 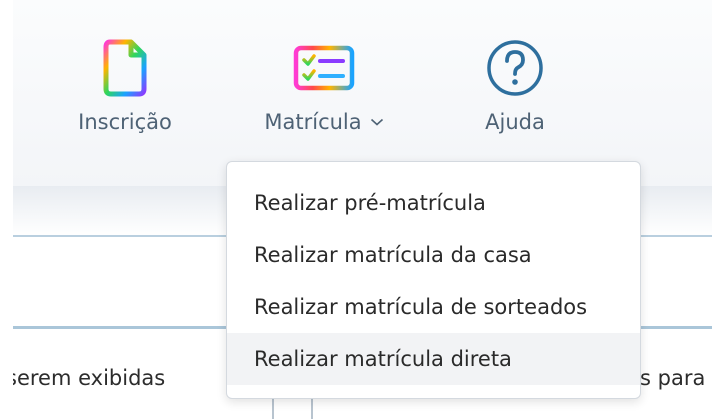 I want to click on left-margin, so click(x=6, y=209).